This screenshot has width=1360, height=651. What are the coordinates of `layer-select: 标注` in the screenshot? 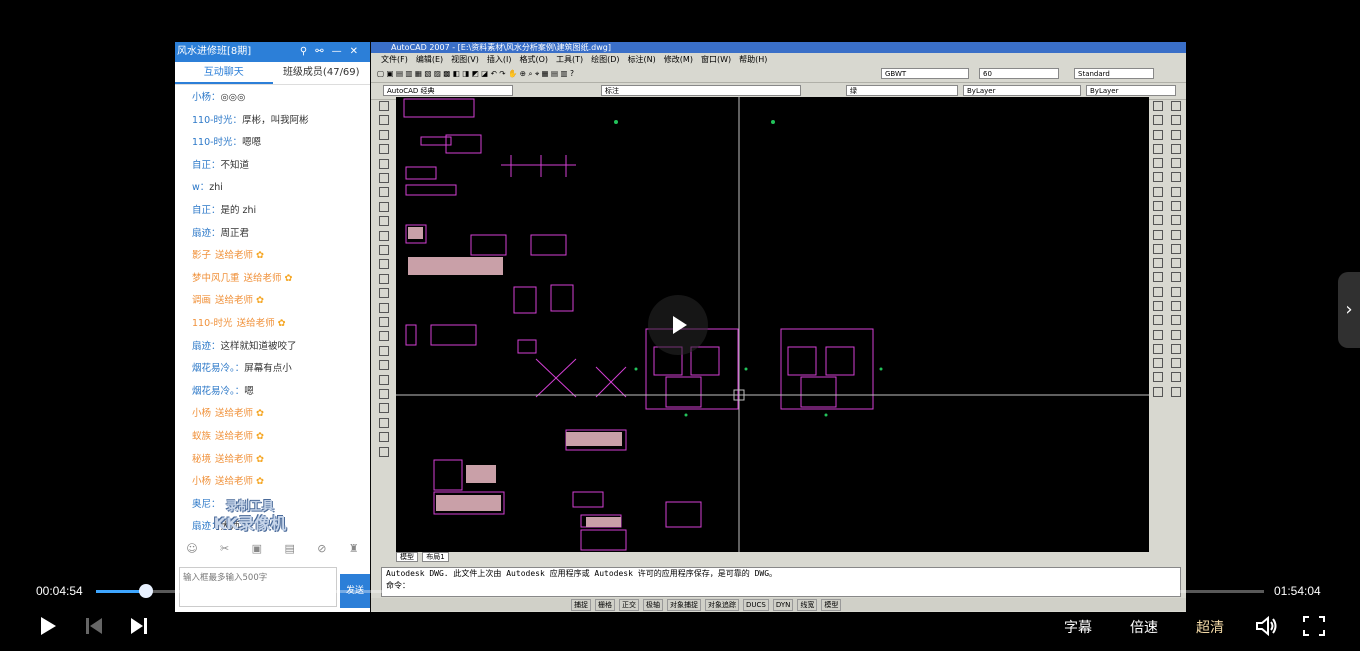 It's located at (701, 90).